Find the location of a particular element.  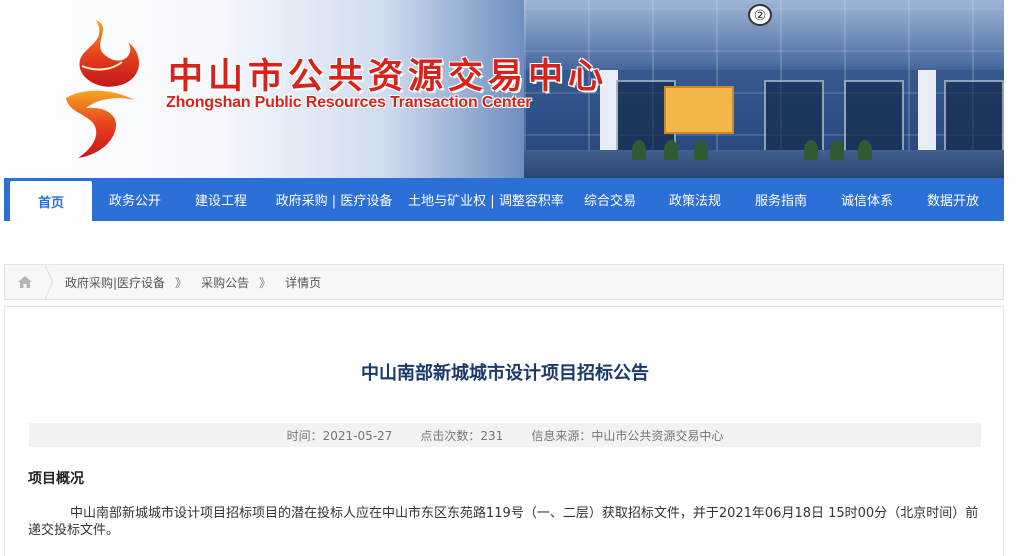

info-source: 信息来源：中山市公共资源交易中心 is located at coordinates (627, 435).